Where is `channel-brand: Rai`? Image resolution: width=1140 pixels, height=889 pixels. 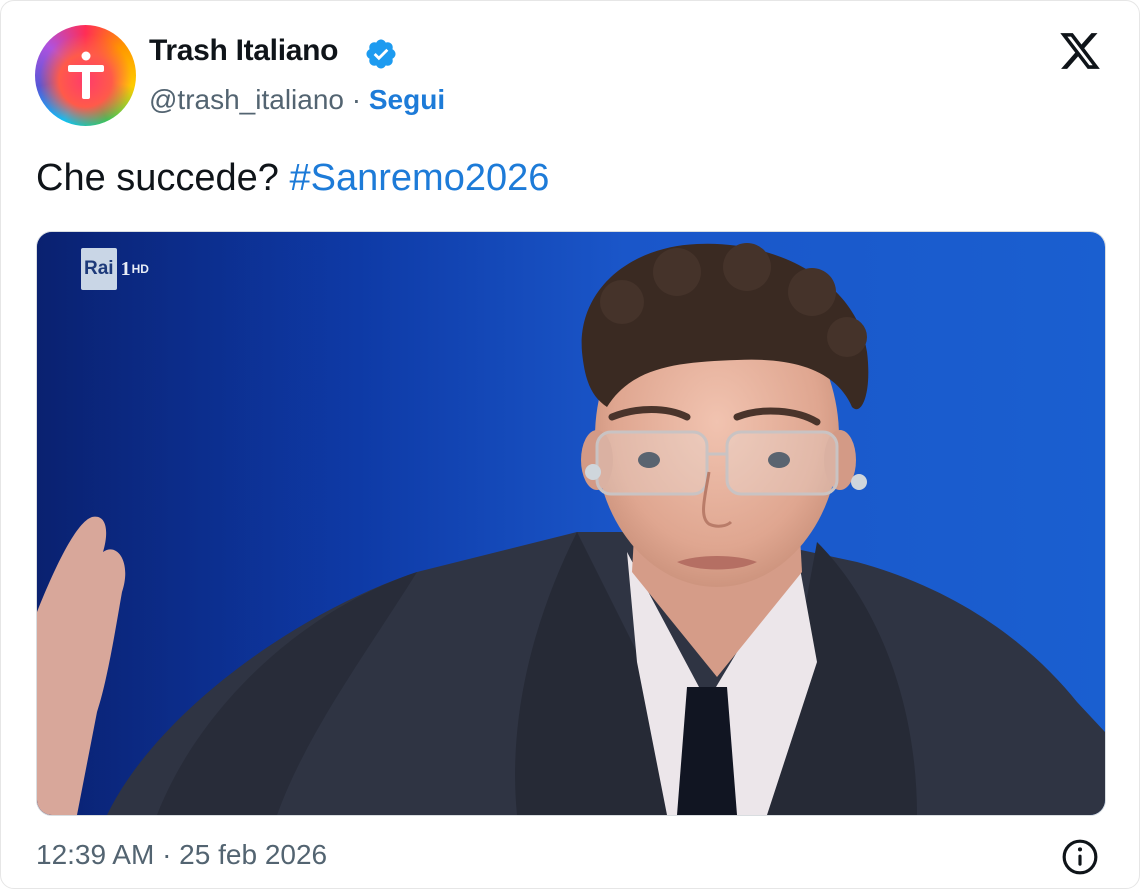
channel-brand: Rai is located at coordinates (99, 269).